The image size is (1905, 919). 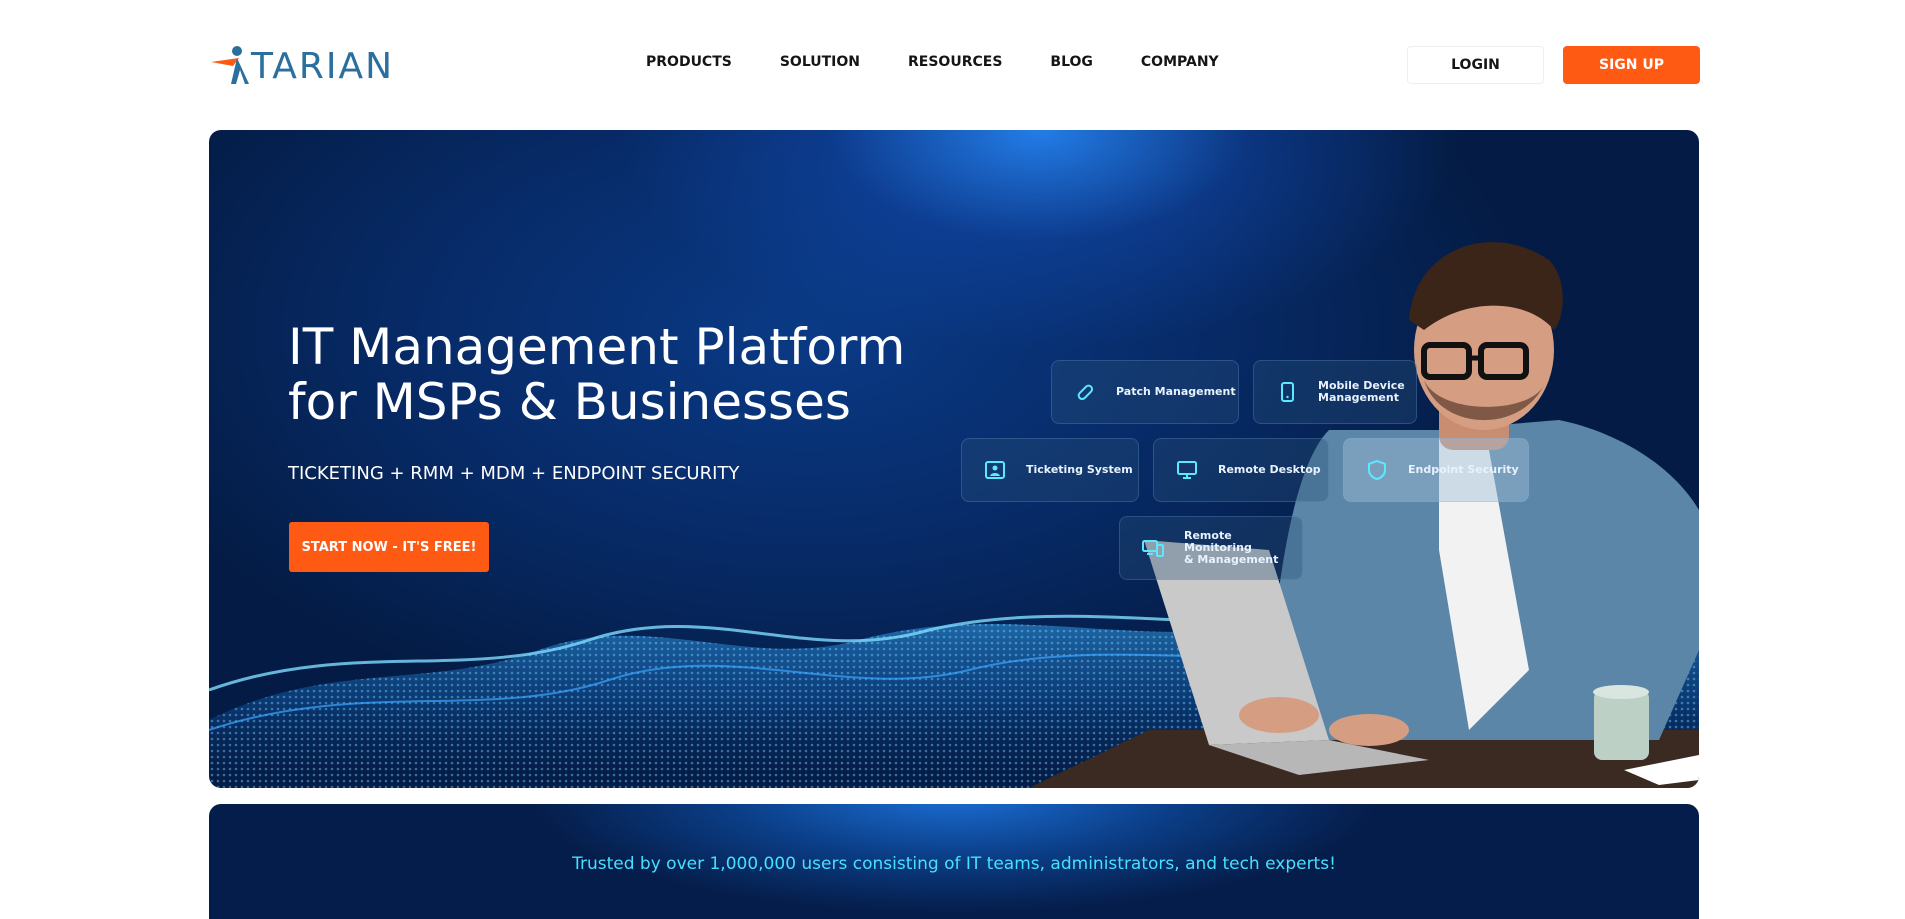 I want to click on signup-button: SIGN UP, so click(x=1631, y=65).